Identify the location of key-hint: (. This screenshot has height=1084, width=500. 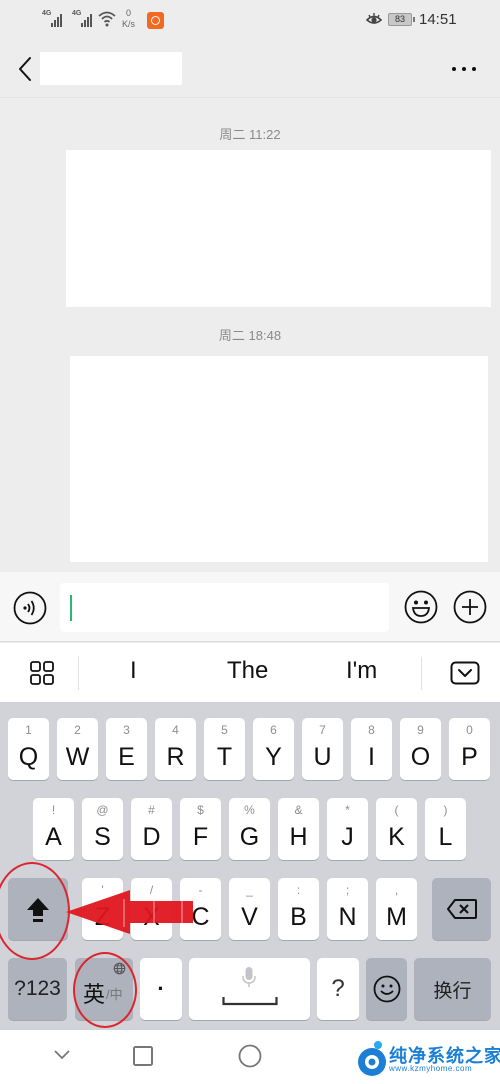
(396, 810).